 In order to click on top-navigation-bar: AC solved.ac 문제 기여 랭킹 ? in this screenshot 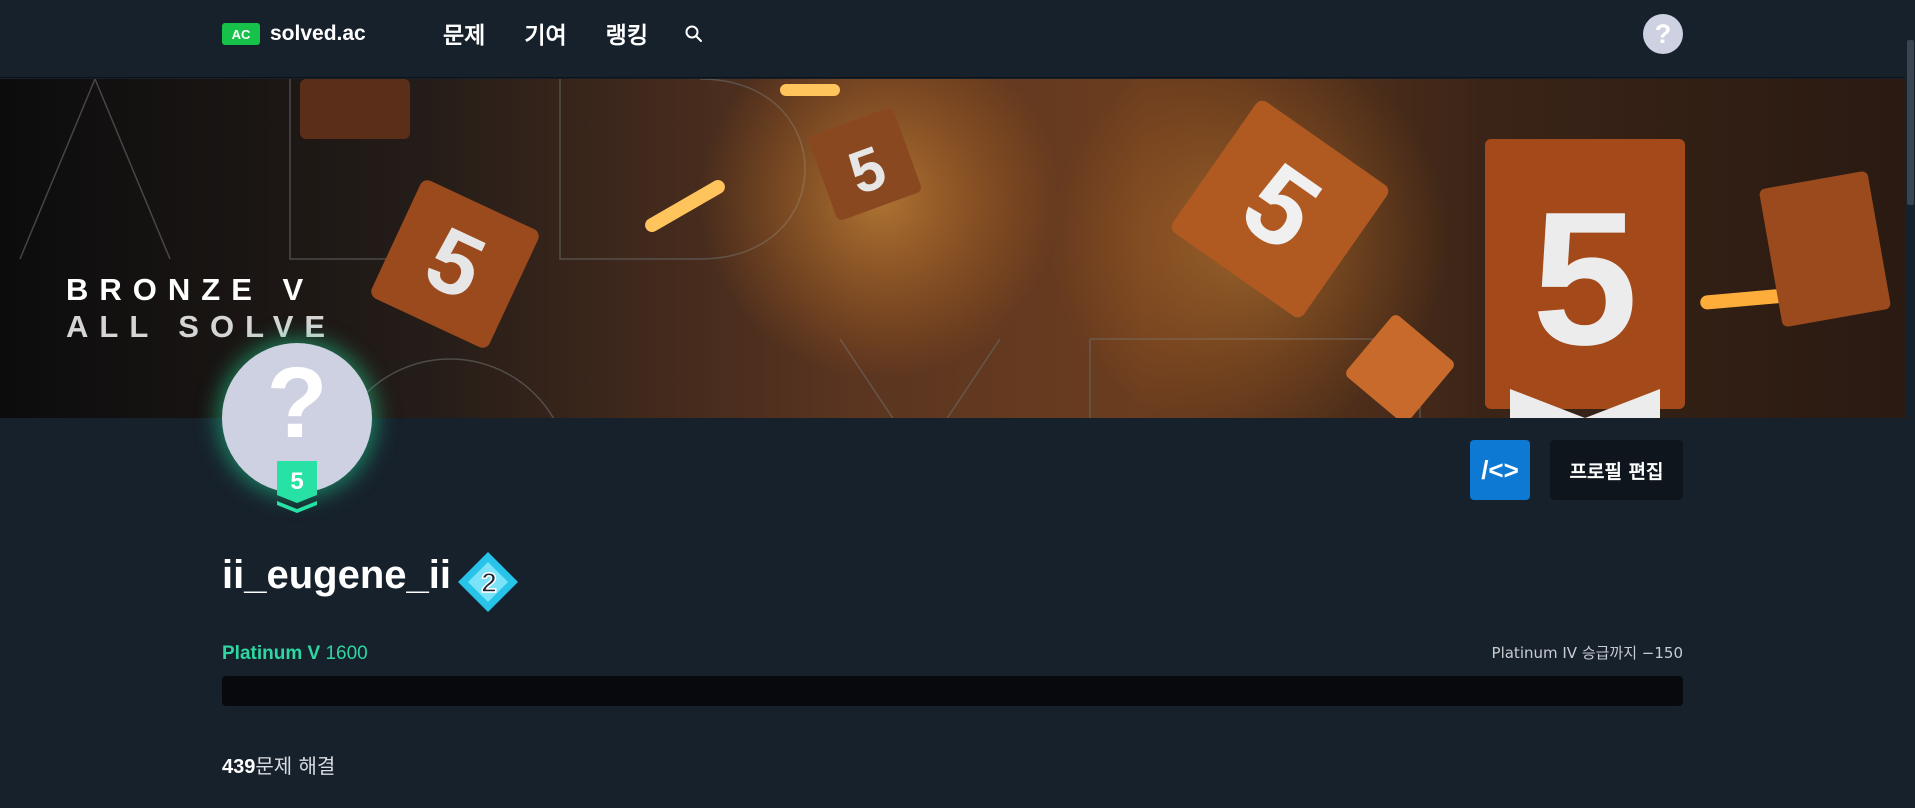, I will do `click(952, 39)`.